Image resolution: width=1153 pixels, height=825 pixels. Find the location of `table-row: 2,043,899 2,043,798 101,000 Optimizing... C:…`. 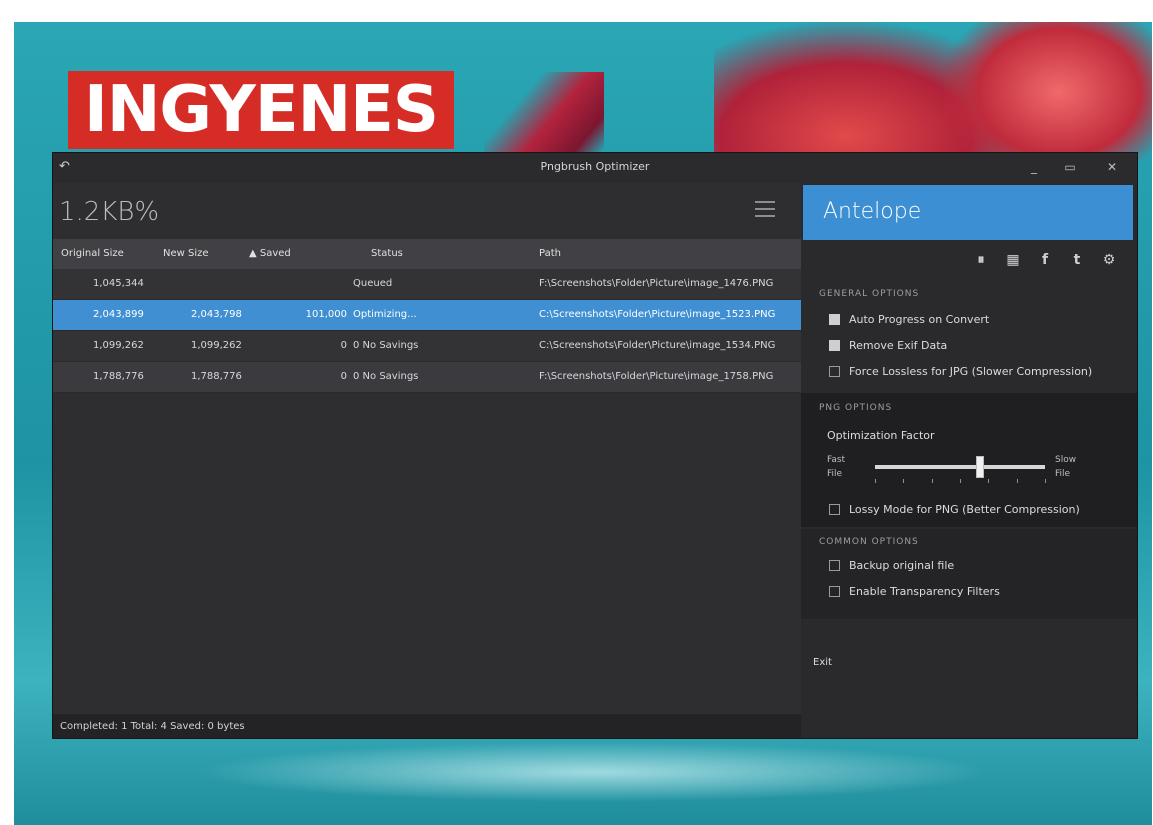

table-row: 2,043,899 2,043,798 101,000 Optimizing... C:… is located at coordinates (427, 315).